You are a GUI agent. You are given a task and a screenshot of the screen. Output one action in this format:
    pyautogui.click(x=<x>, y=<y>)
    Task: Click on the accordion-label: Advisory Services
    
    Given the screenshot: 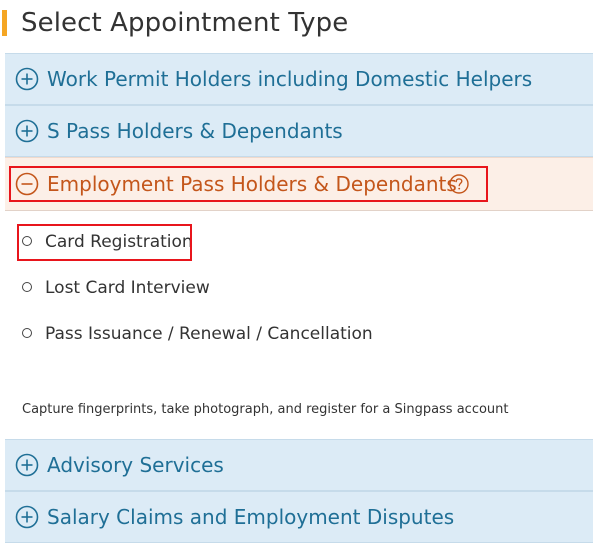 What is the action you would take?
    pyautogui.click(x=135, y=465)
    